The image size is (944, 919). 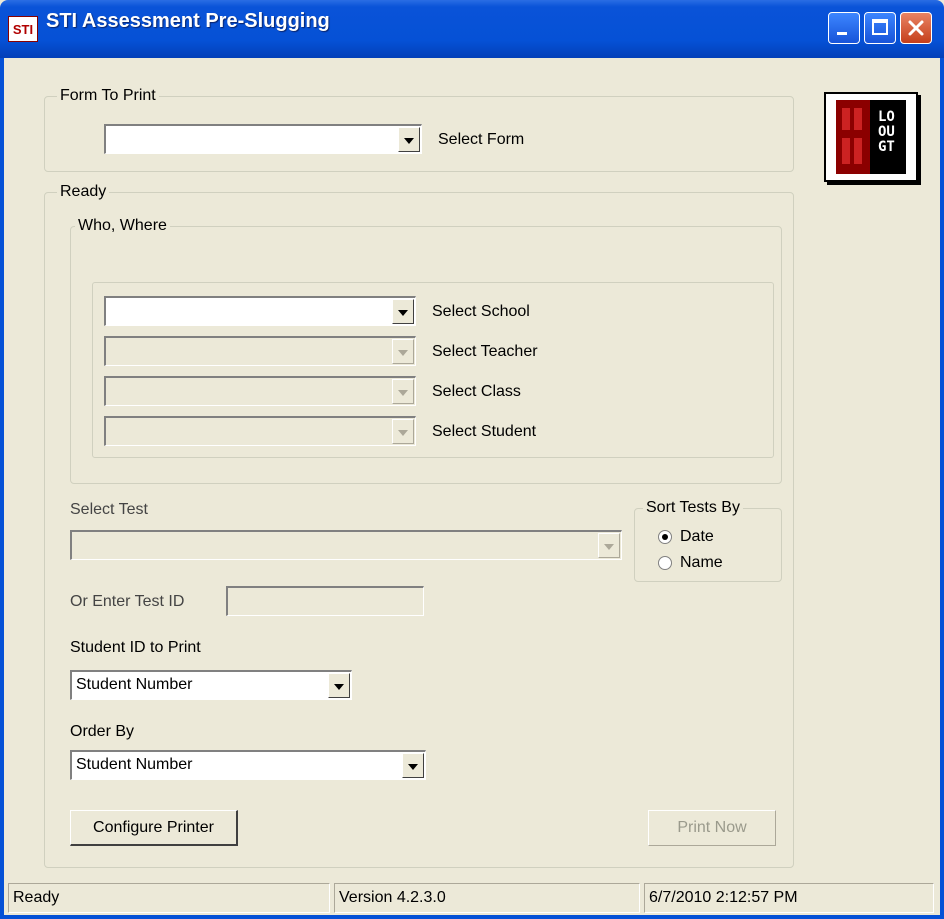 What do you see at coordinates (122, 226) in the screenshot?
I see `who-where-group-label: Who, Where` at bounding box center [122, 226].